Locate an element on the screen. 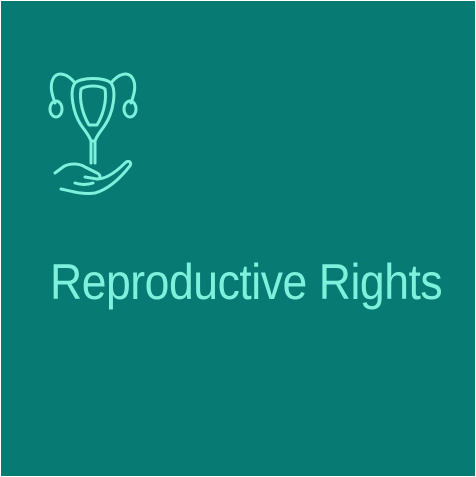  uterus-in-hand-icon is located at coordinates (93, 138).